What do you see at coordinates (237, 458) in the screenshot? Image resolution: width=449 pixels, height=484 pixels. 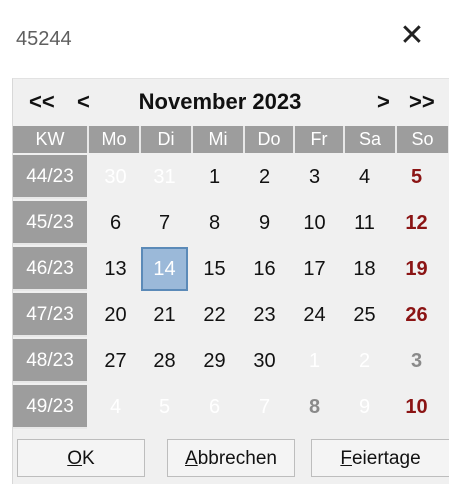 I see `cancel-label: bbrechen` at bounding box center [237, 458].